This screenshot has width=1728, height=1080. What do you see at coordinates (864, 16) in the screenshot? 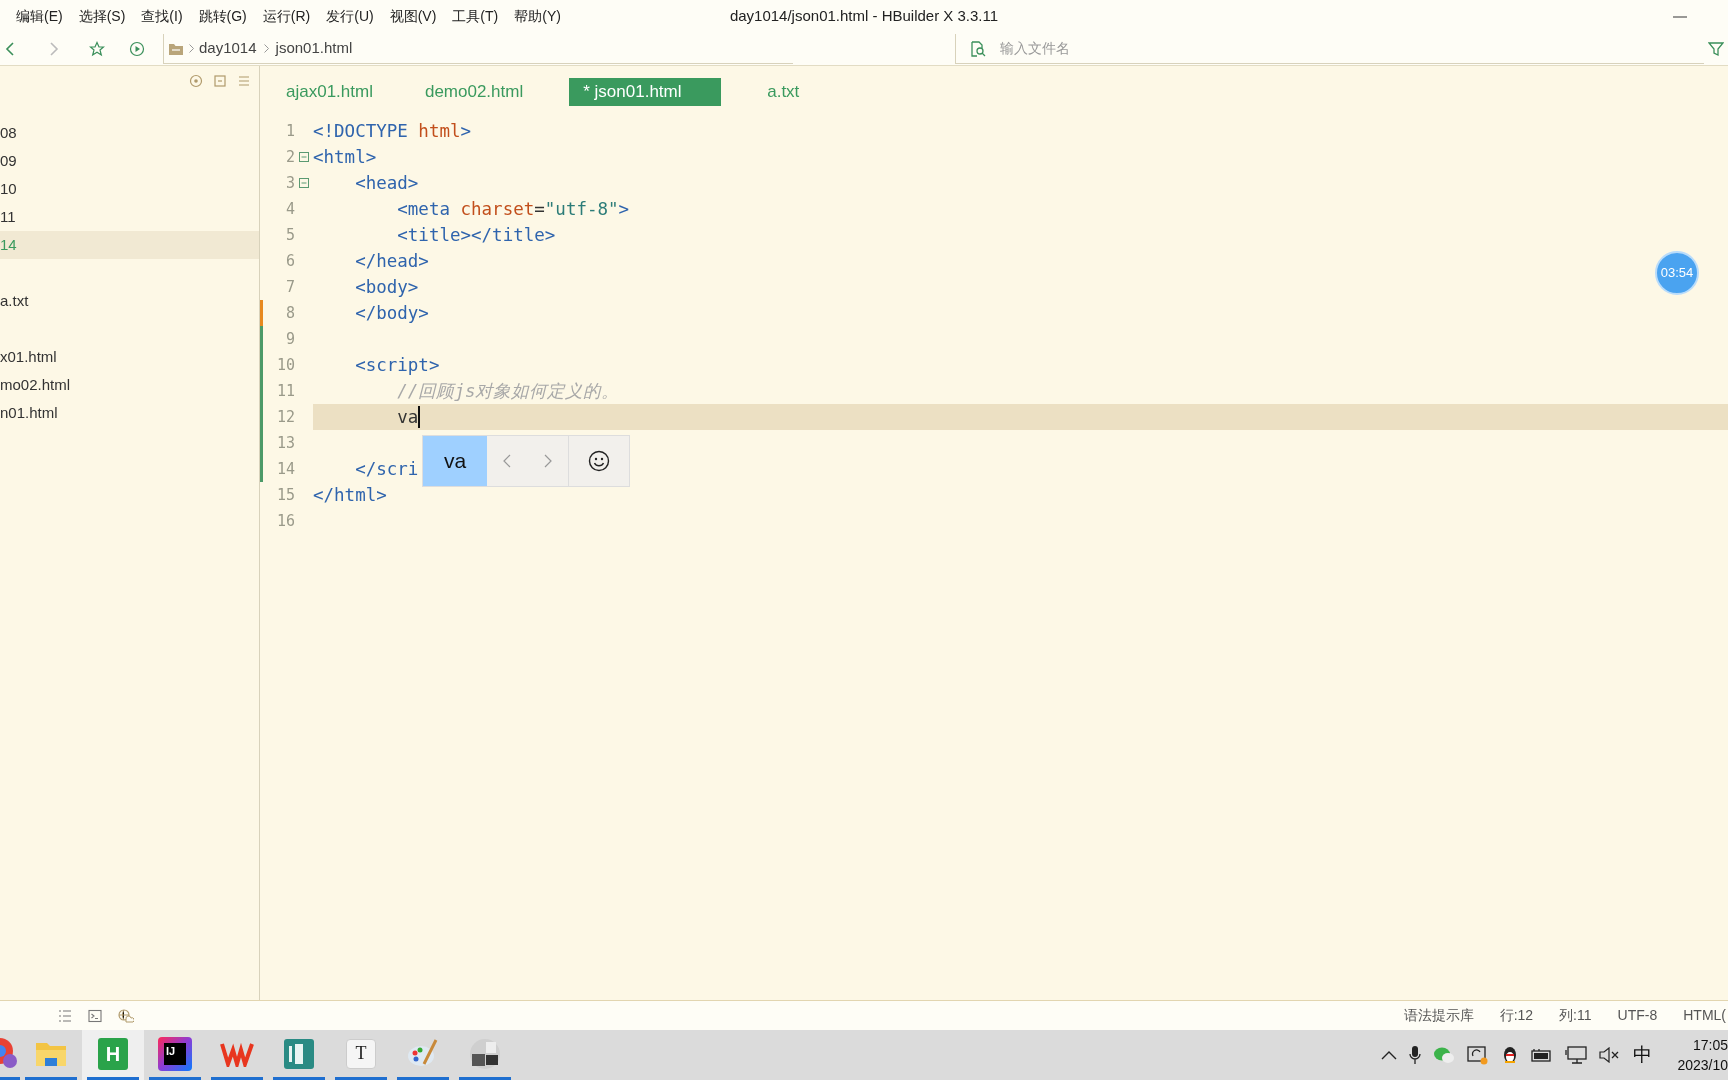
I see `window-title: day1014/json01.html - HBuilder X 3.3.11` at bounding box center [864, 16].